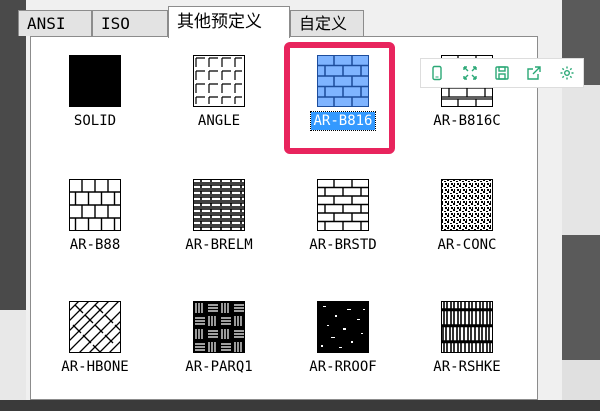 The image size is (600, 411). I want to click on phone-icon, so click(437, 73).